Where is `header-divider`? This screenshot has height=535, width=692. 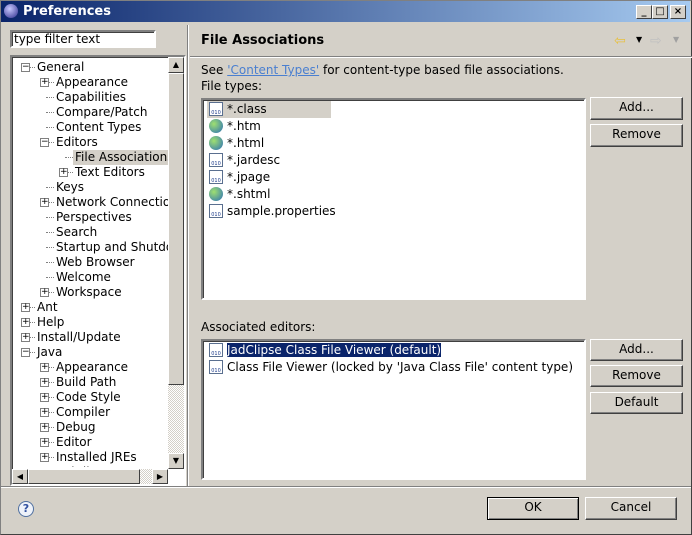 header-divider is located at coordinates (441, 57).